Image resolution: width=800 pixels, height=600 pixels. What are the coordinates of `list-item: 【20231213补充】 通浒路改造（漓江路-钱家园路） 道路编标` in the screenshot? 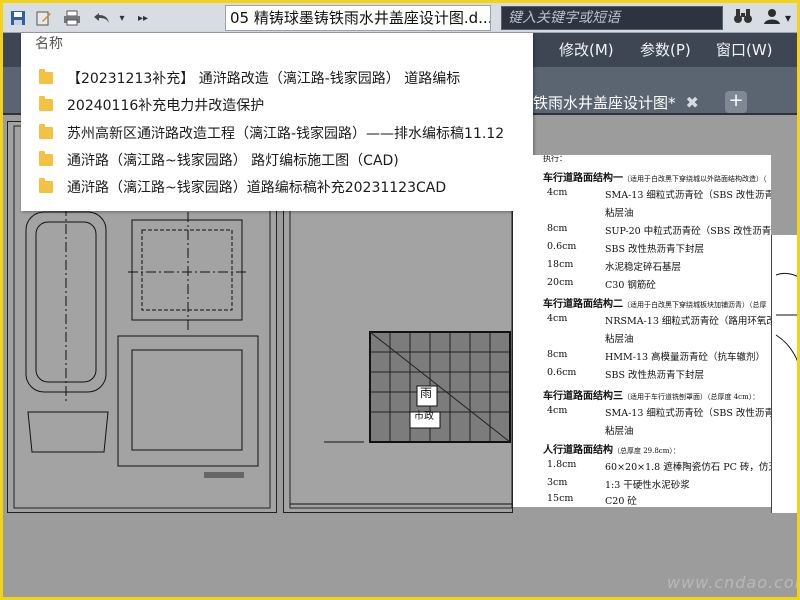 It's located at (249, 78).